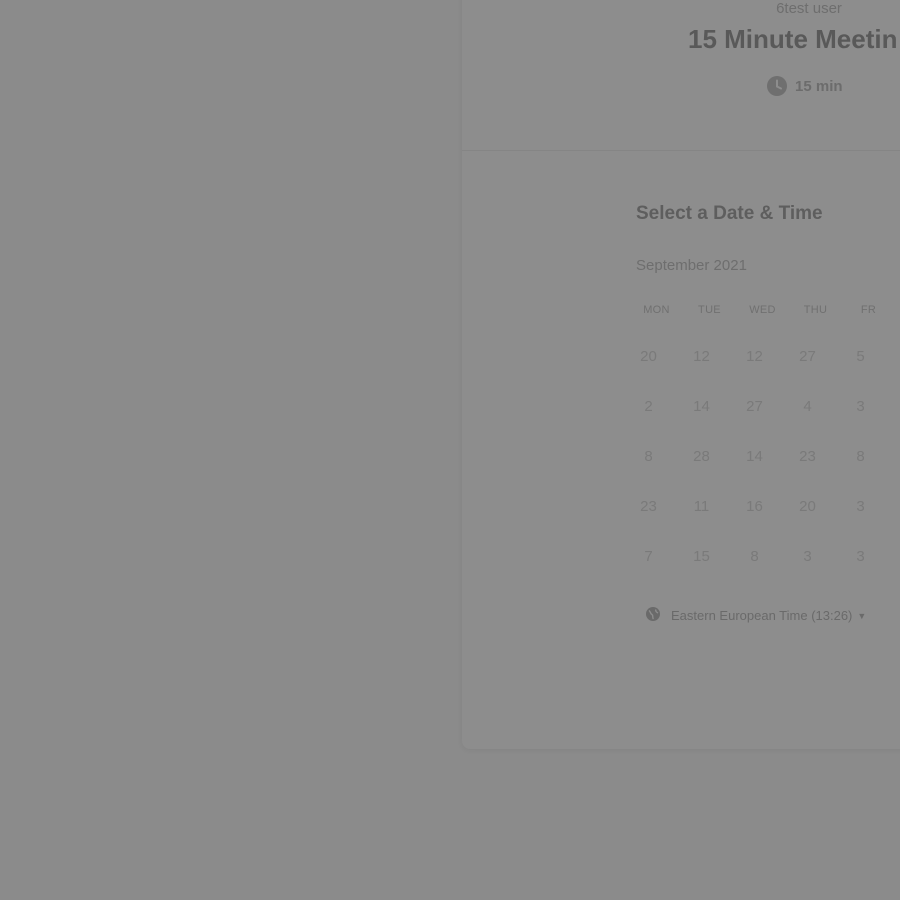  What do you see at coordinates (809, 8) in the screenshot?
I see `host-name: 6test user` at bounding box center [809, 8].